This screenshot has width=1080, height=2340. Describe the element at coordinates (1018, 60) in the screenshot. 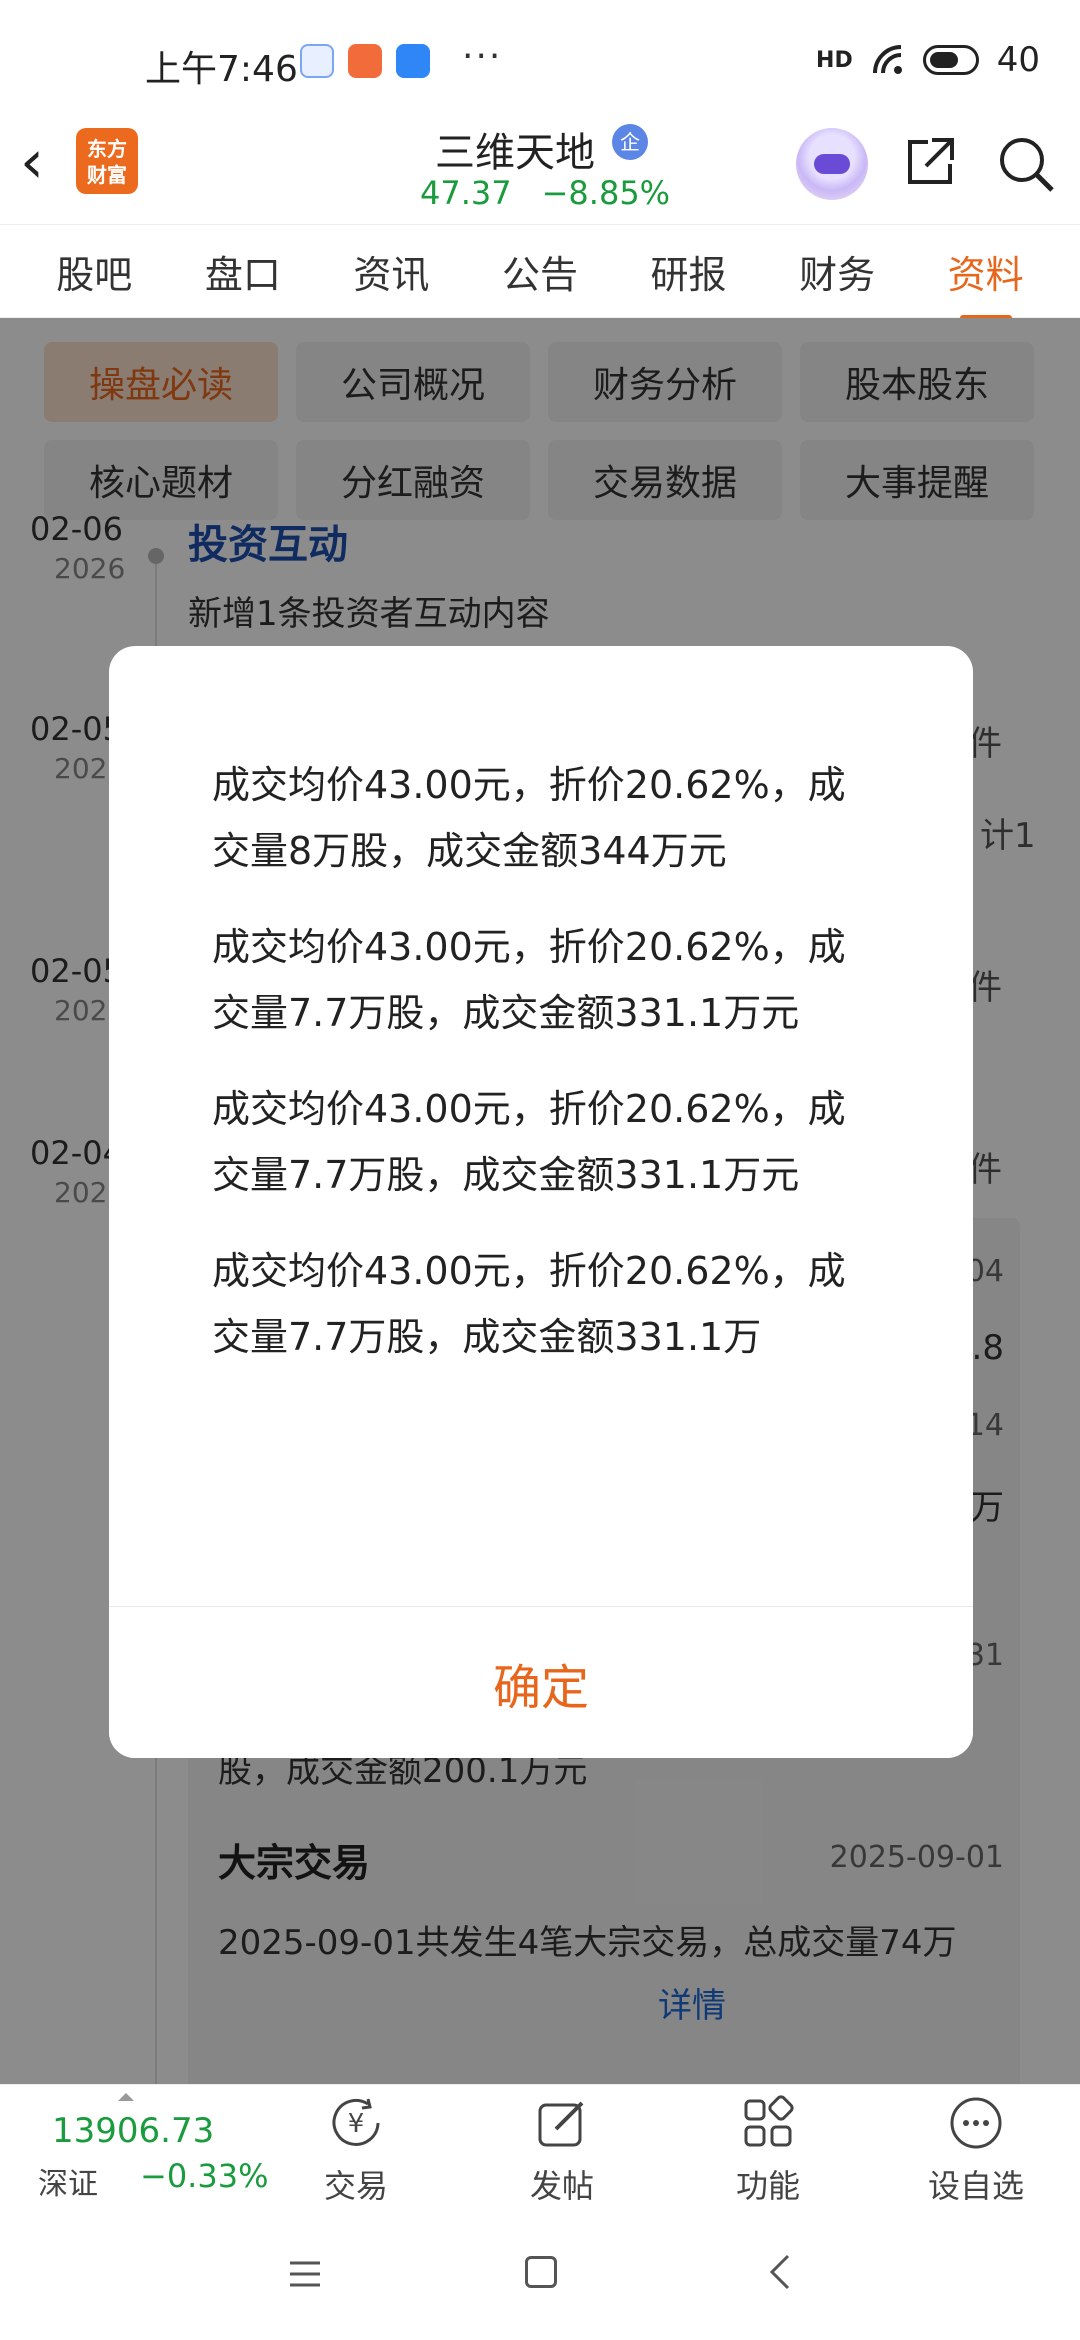

I see `battery-level: 40` at that location.